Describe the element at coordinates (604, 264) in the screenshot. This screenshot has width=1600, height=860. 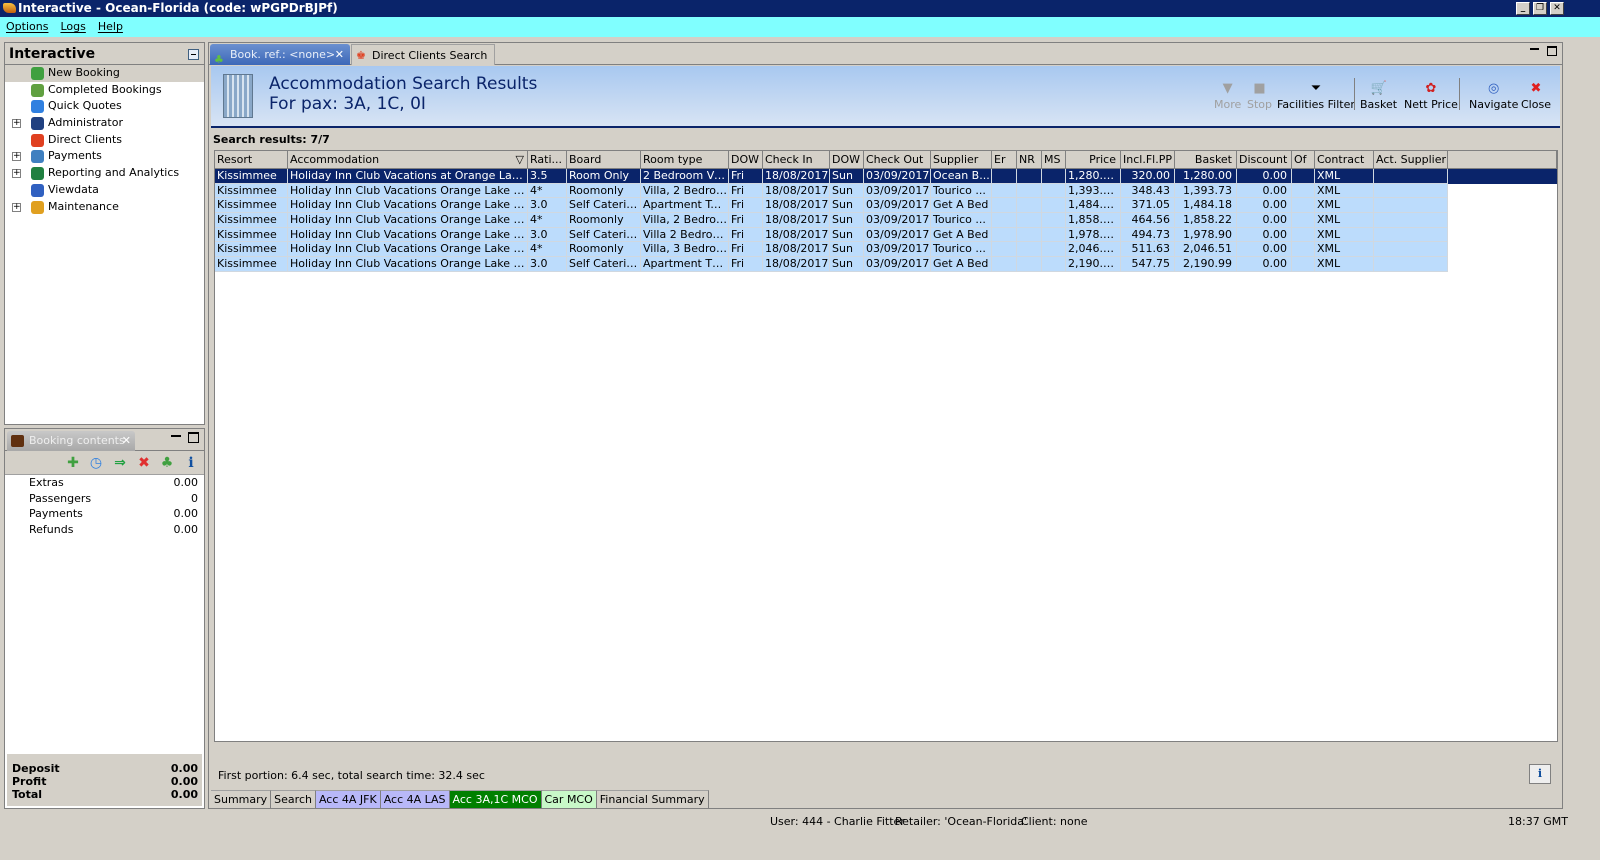
I see `cell-board: Self Catering` at that location.